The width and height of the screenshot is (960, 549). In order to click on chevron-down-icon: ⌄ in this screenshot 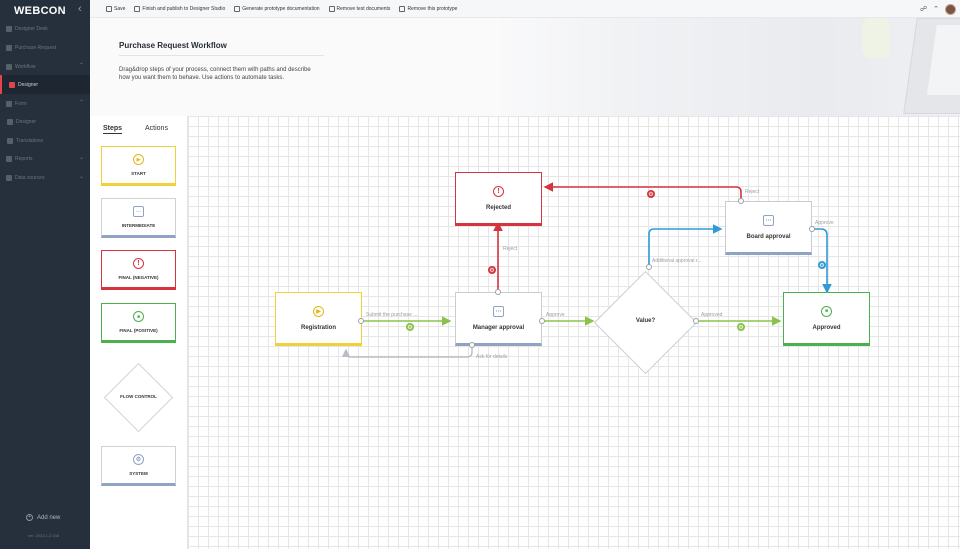, I will do `click(81, 158)`.